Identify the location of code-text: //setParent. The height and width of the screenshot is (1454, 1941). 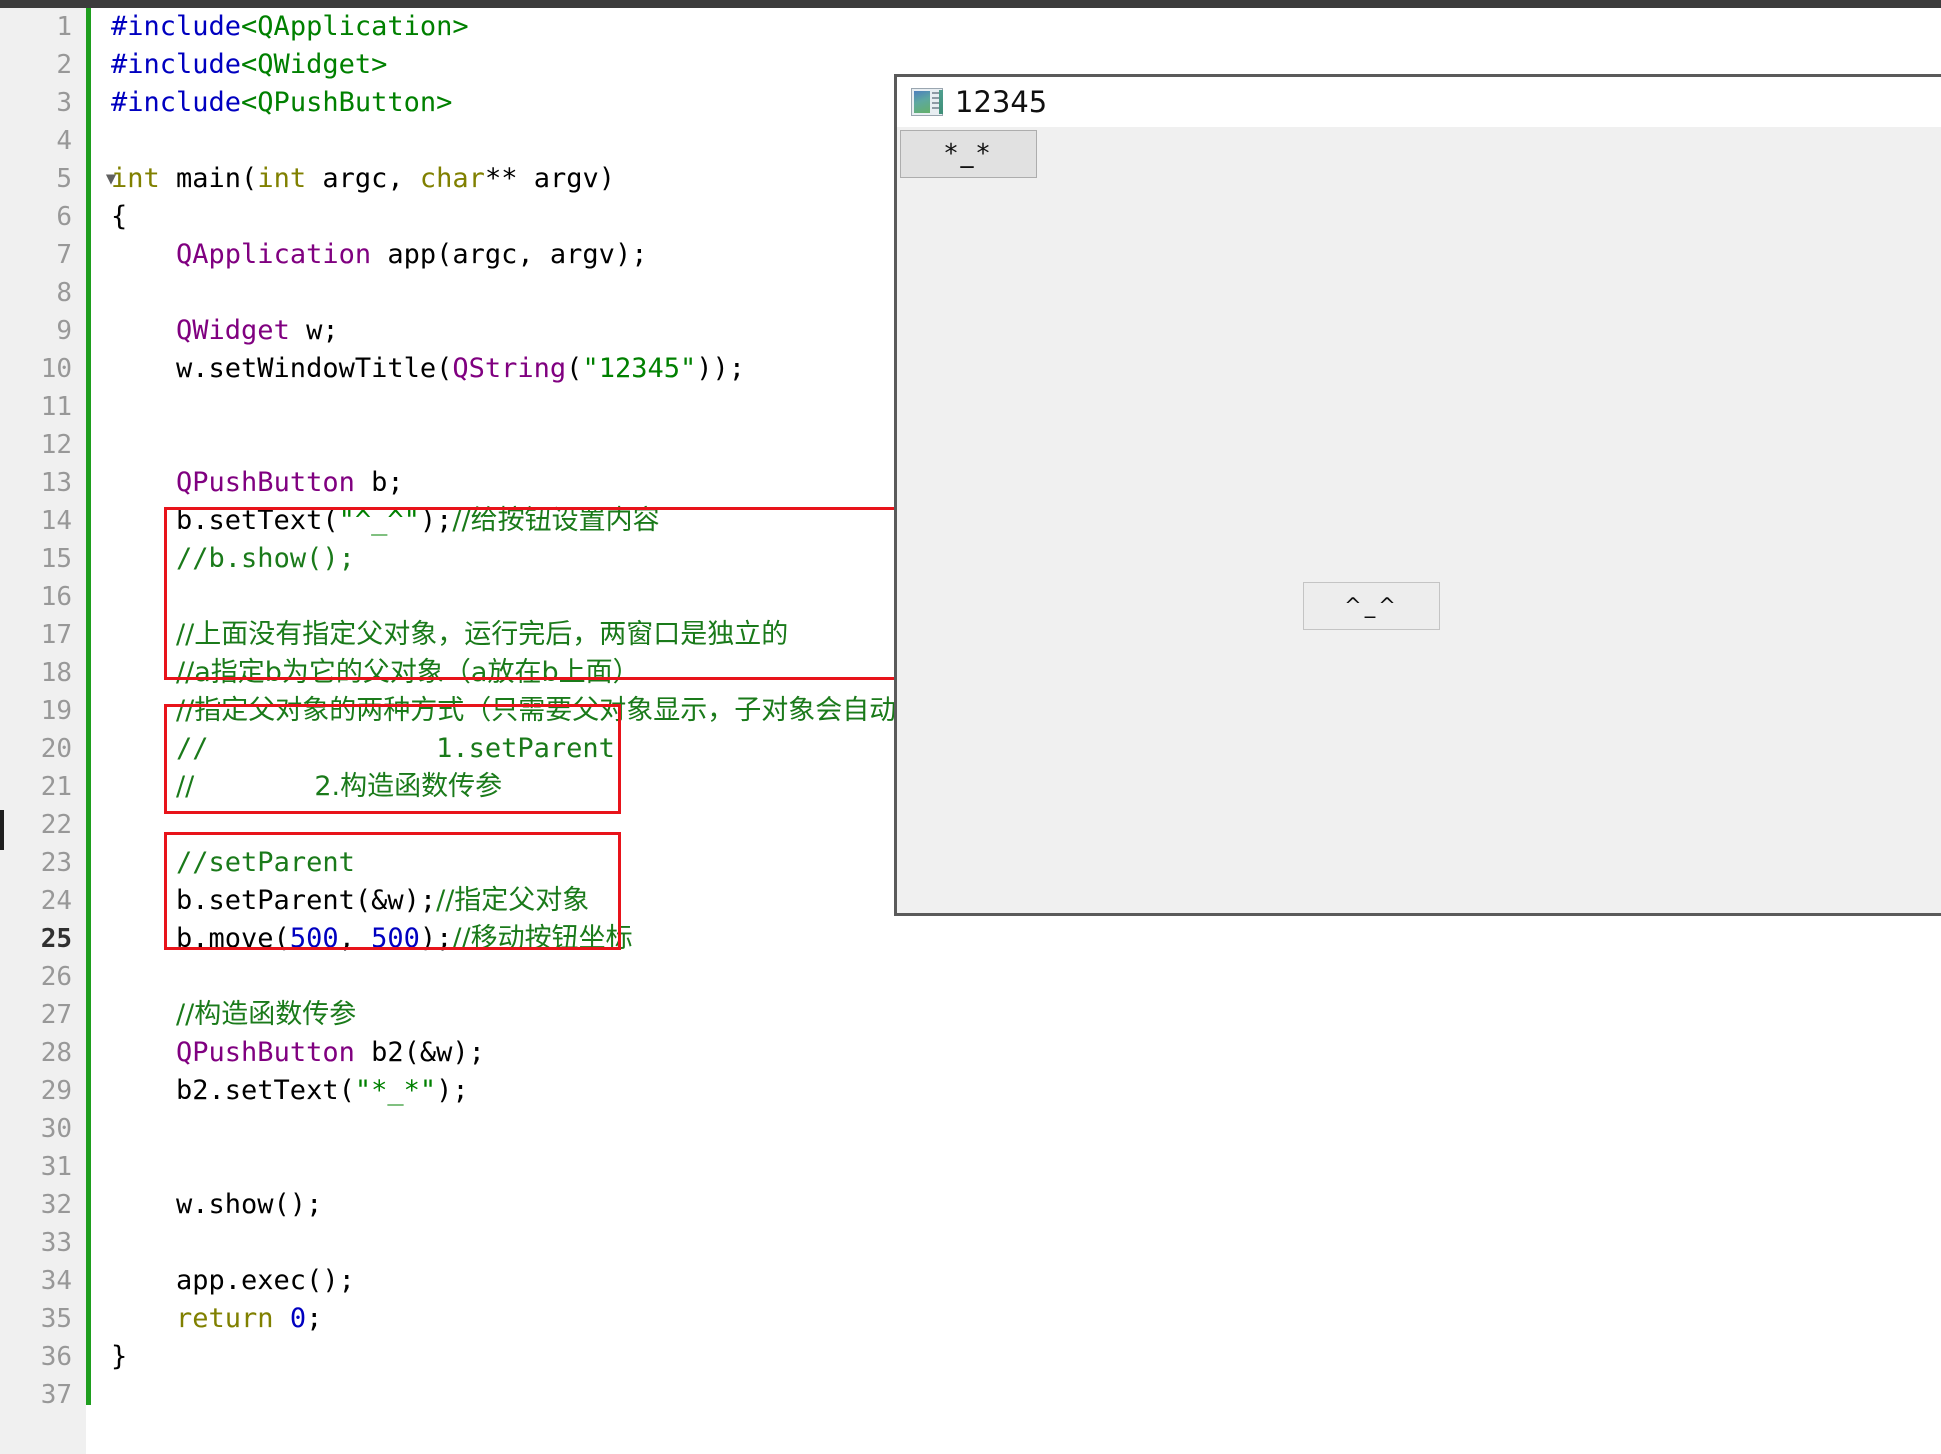
(233, 863).